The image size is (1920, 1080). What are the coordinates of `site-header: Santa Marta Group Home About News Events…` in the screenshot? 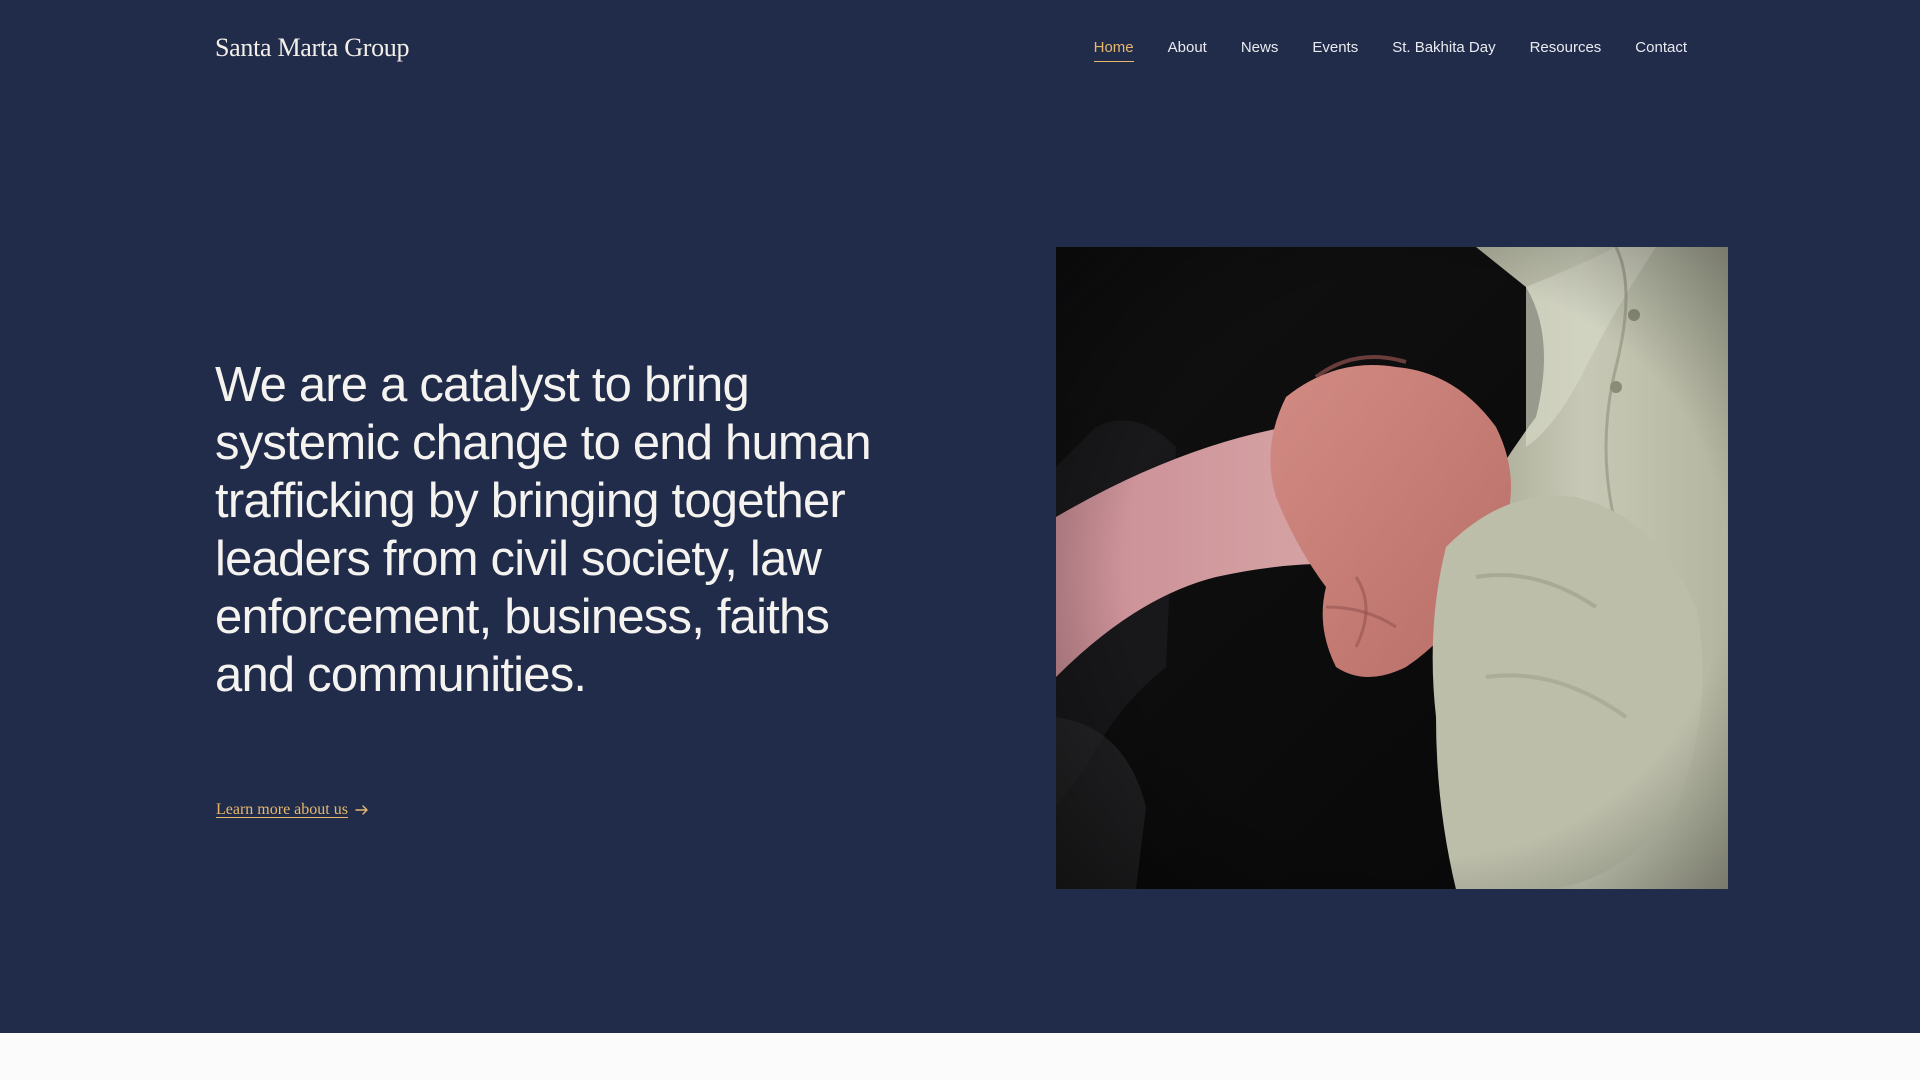 It's located at (960, 50).